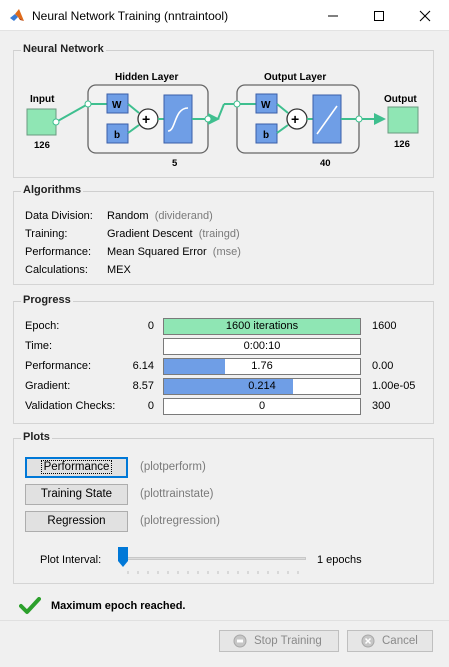 The width and height of the screenshot is (449, 667). I want to click on algorithm-value: Gradient Descent (traingd), so click(173, 234).